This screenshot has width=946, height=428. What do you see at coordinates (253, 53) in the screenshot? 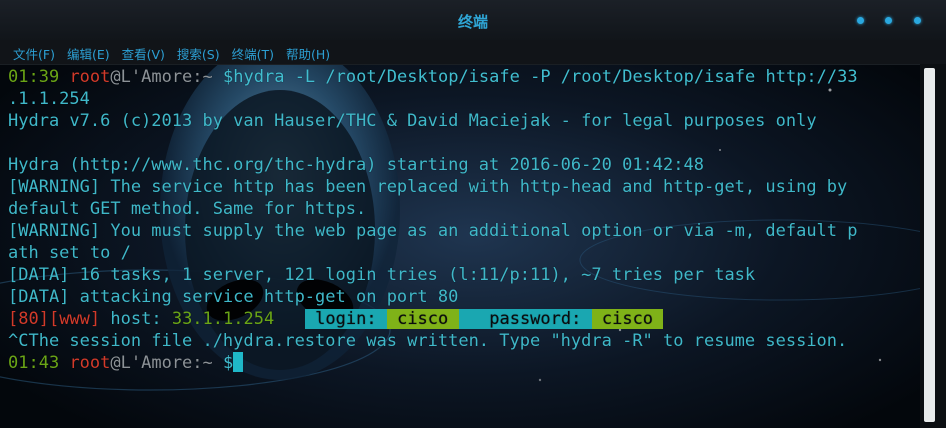
I see `menu-terminal: 终端(T)` at bounding box center [253, 53].